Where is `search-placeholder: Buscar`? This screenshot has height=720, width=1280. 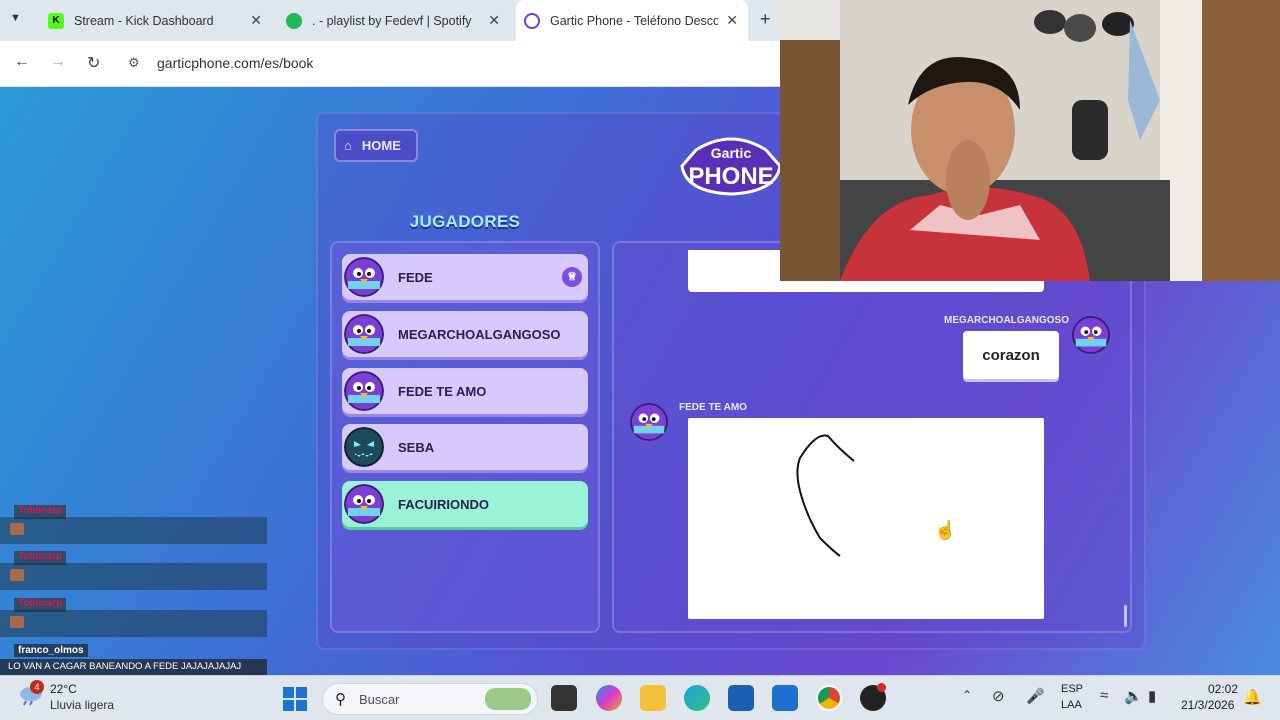 search-placeholder: Buscar is located at coordinates (379, 699).